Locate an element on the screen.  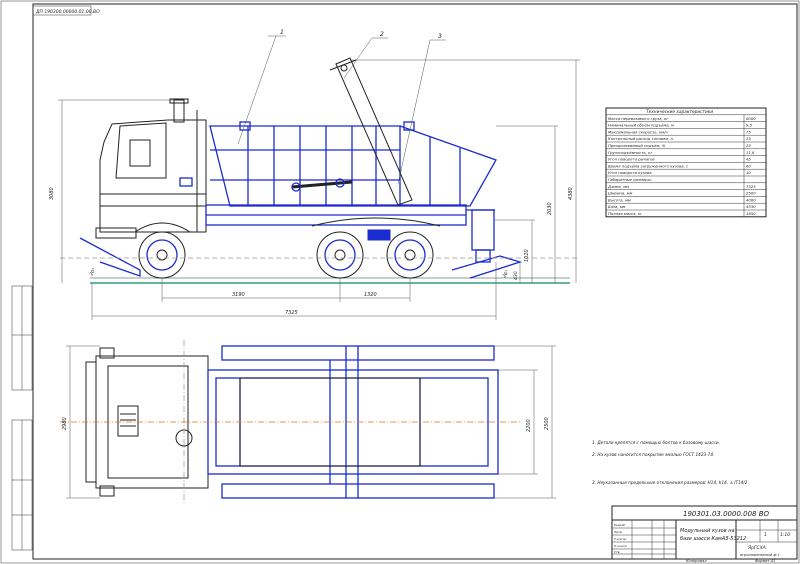
spec-row-value: 75 is located at coordinates (748, 131).